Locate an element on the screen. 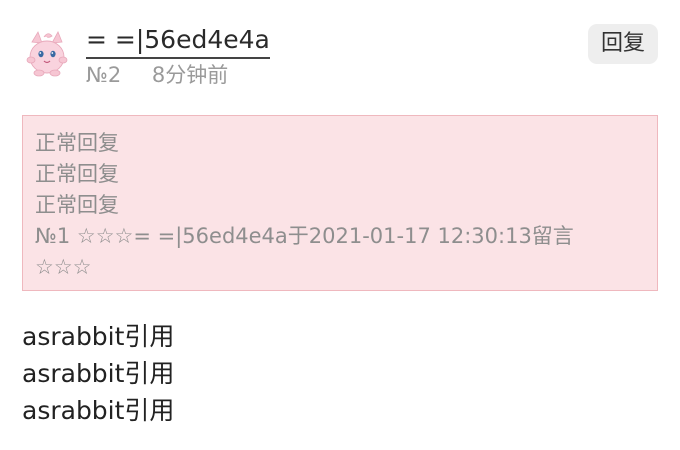 This screenshot has width=680, height=450. floor-number: №2 is located at coordinates (104, 75).